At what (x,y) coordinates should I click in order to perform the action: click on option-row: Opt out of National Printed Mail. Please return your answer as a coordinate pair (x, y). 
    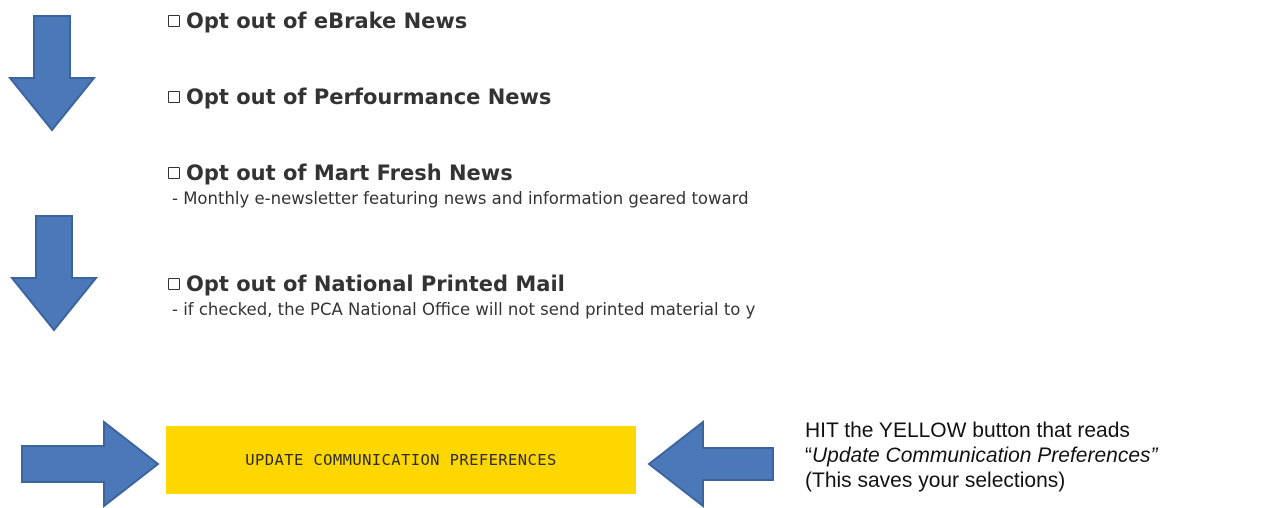
    Looking at the image, I should click on (535, 284).